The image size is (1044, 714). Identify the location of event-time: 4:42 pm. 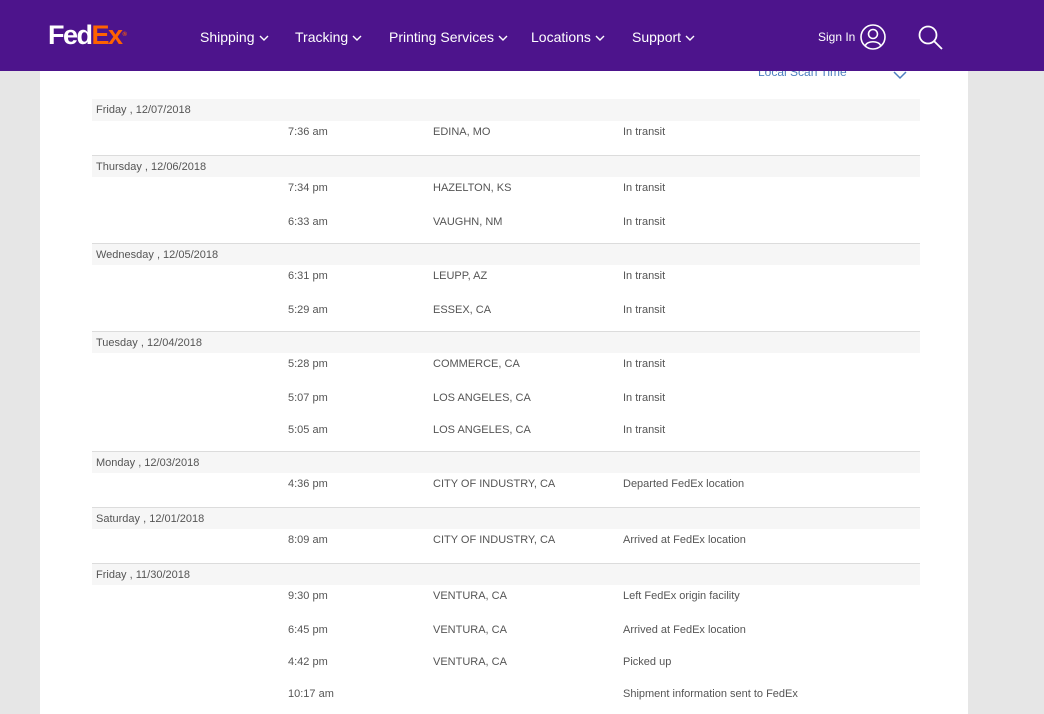
(308, 662).